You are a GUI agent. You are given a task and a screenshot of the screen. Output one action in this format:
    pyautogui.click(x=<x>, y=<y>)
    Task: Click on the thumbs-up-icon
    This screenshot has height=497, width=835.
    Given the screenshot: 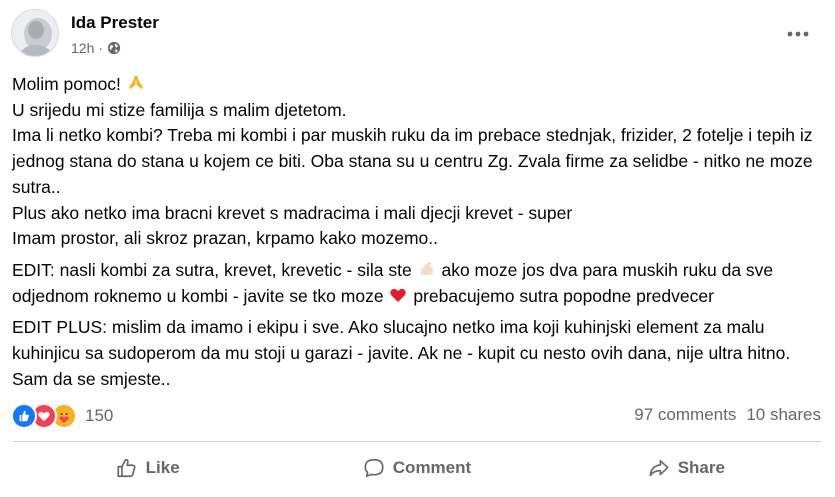 What is the action you would take?
    pyautogui.click(x=126, y=468)
    